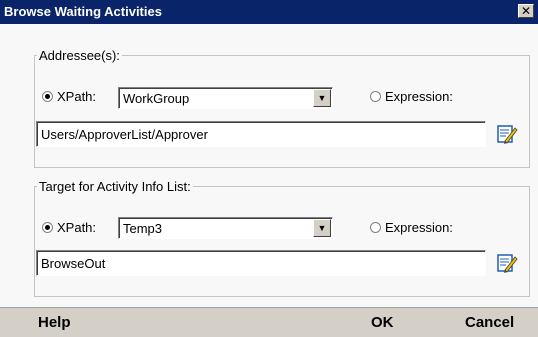 Image resolution: width=538 pixels, height=337 pixels. I want to click on target-edit-button, so click(507, 263).